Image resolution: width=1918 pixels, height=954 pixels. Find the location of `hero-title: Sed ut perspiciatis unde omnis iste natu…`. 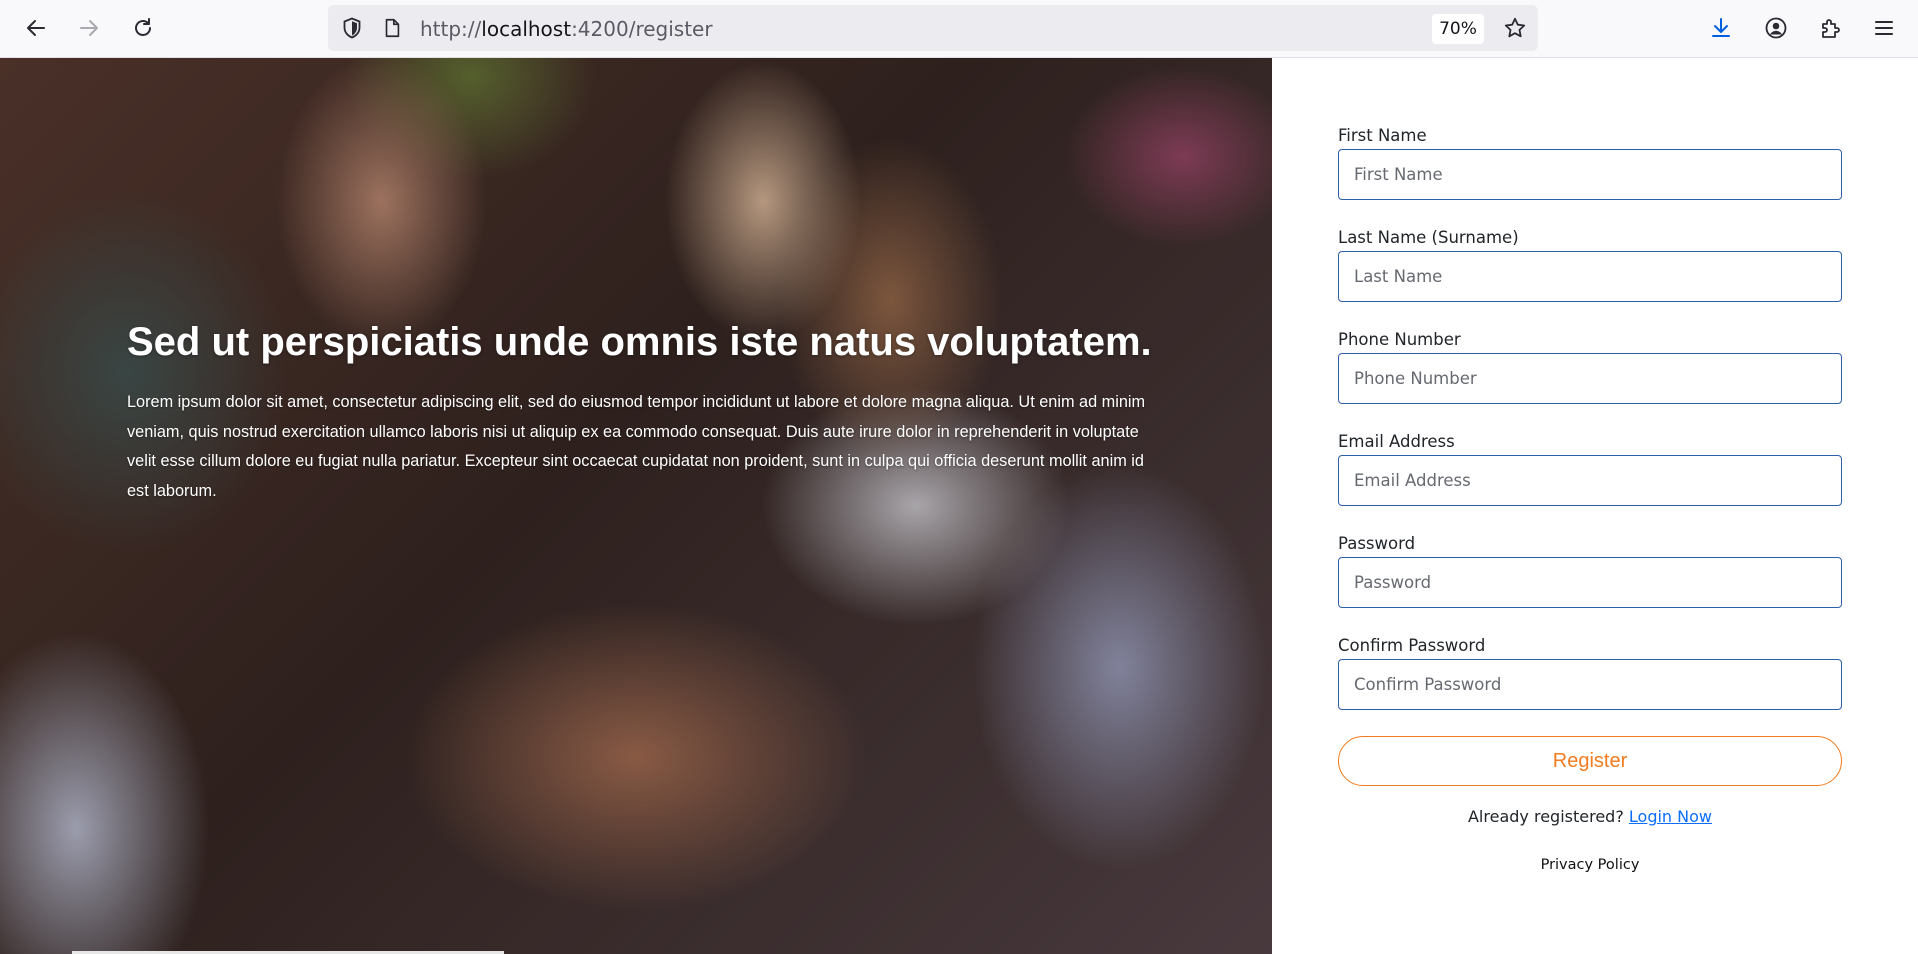

hero-title: Sed ut perspiciatis unde omnis iste natu… is located at coordinates (639, 342).